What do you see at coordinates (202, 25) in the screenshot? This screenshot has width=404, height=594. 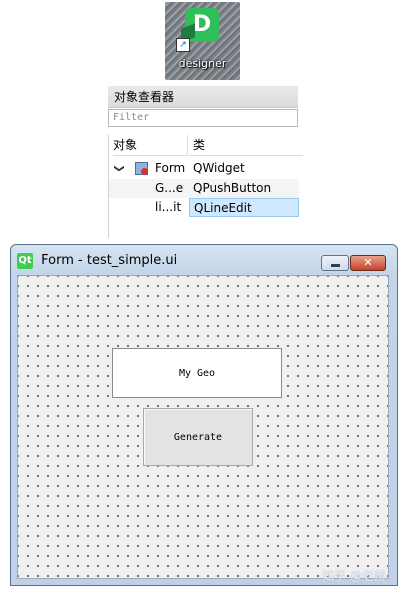 I see `qt-designer-icon: D` at bounding box center [202, 25].